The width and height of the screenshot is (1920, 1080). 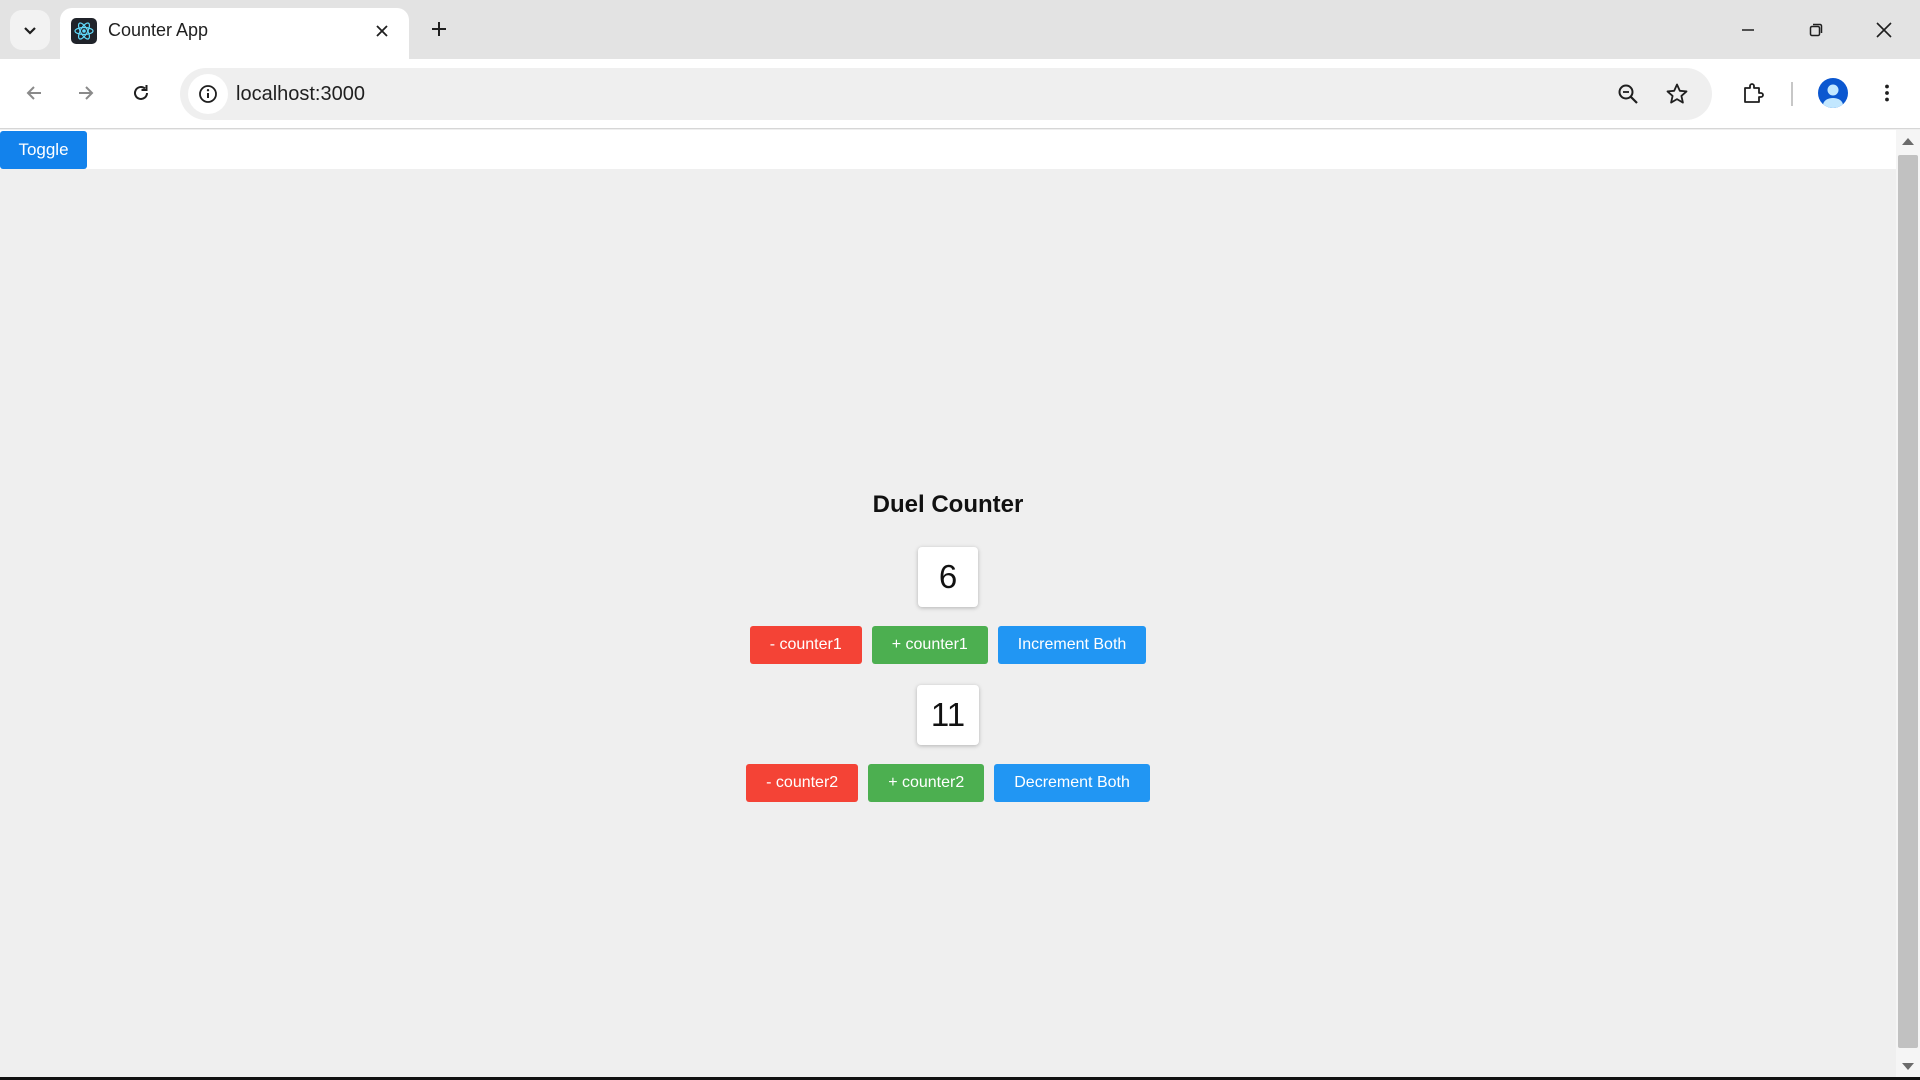 I want to click on close-window-button, so click(x=1884, y=29).